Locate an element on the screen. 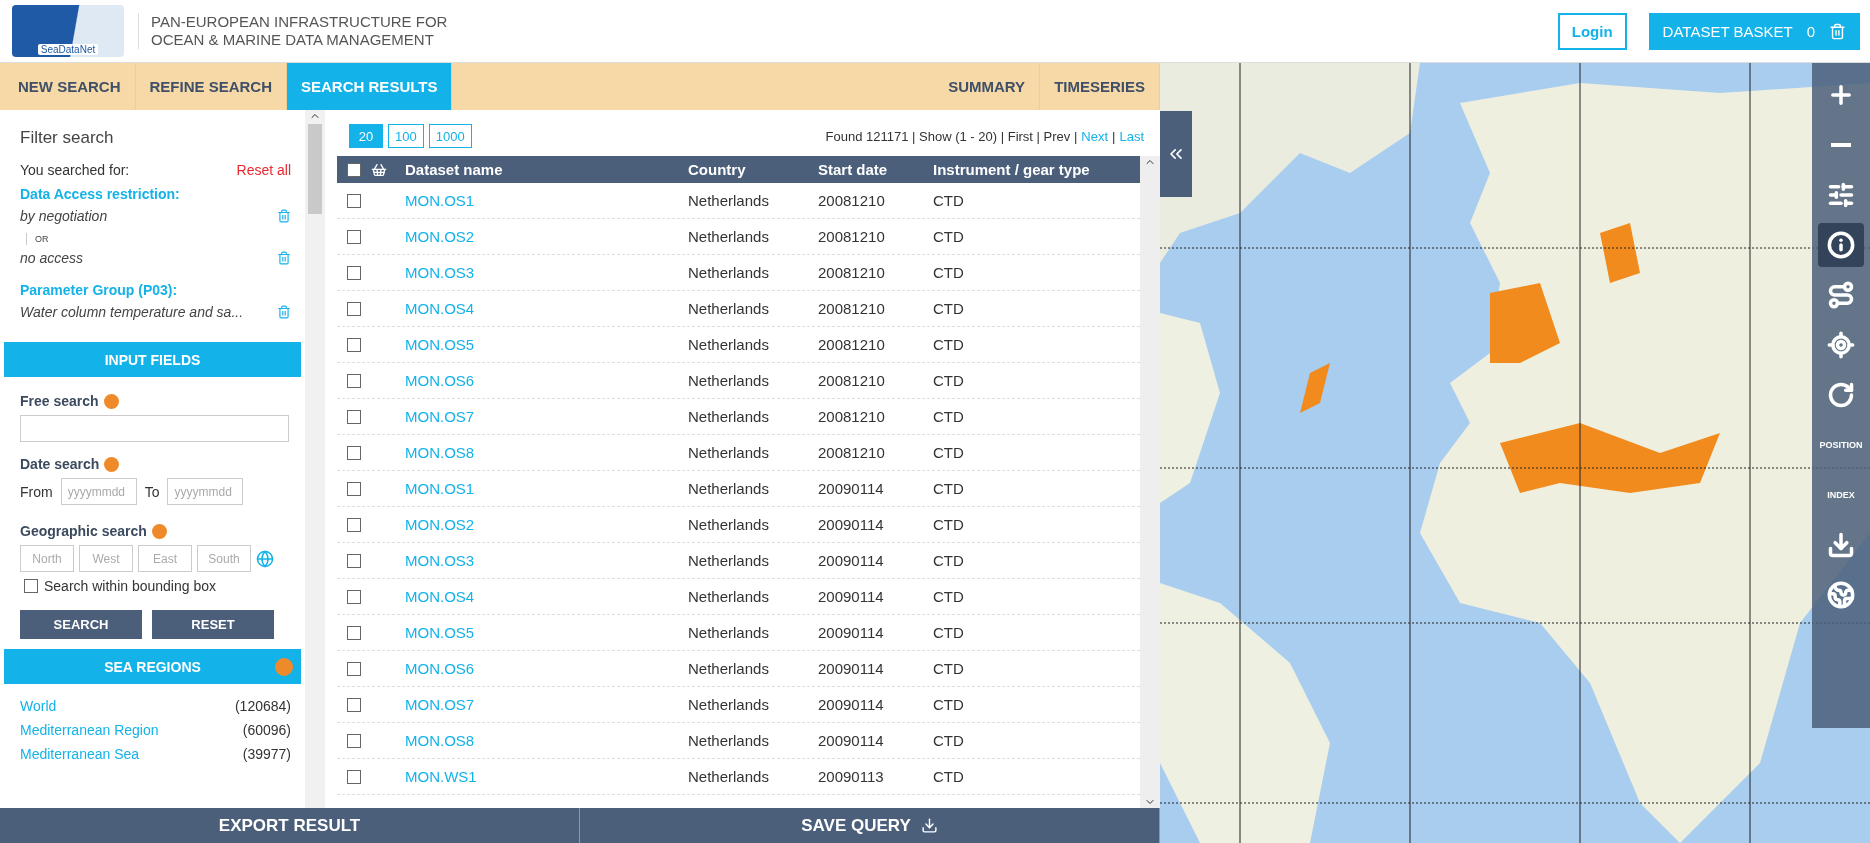 The height and width of the screenshot is (843, 1870). select-all-checkbox is located at coordinates (354, 169).